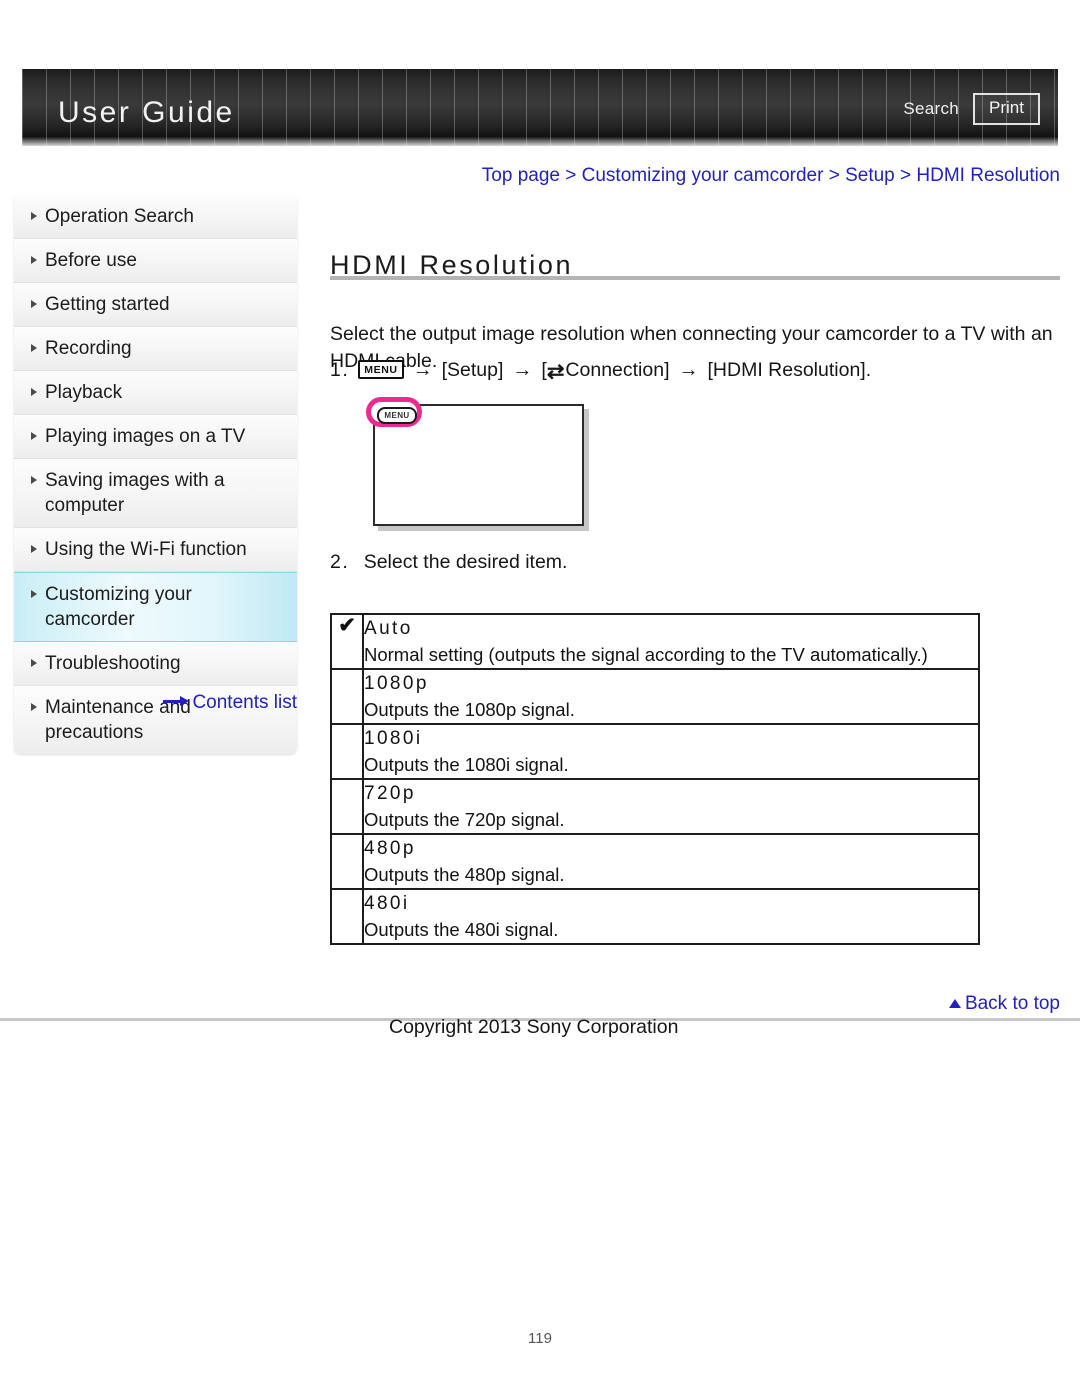 This screenshot has width=1080, height=1397. I want to click on print-button: Print, so click(1006, 109).